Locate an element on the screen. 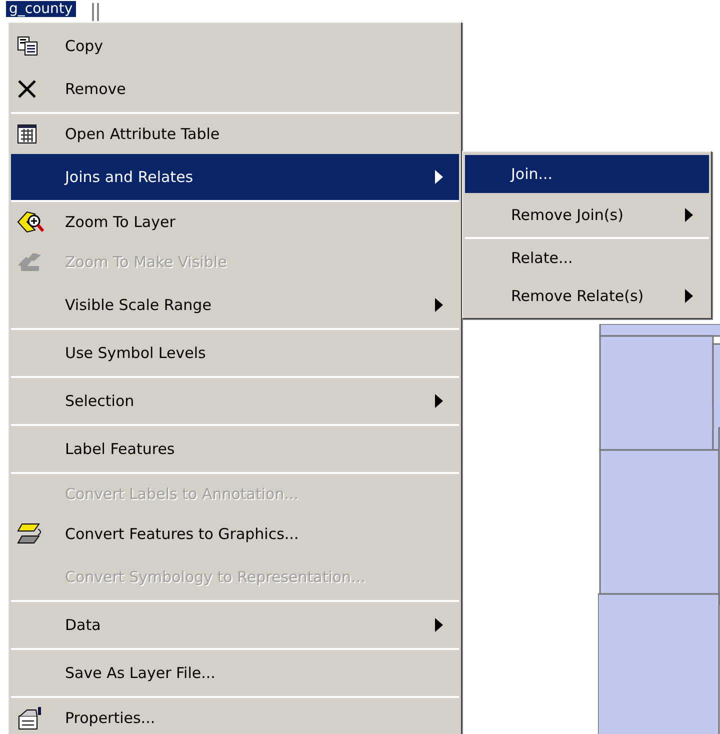 This screenshot has width=720, height=734. table-icon is located at coordinates (27, 134).